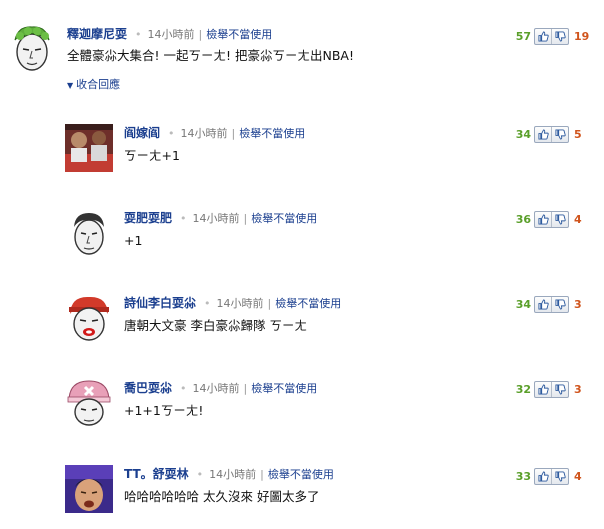 This screenshot has width=604, height=529. I want to click on vote-controls: 32 3, so click(544, 389).